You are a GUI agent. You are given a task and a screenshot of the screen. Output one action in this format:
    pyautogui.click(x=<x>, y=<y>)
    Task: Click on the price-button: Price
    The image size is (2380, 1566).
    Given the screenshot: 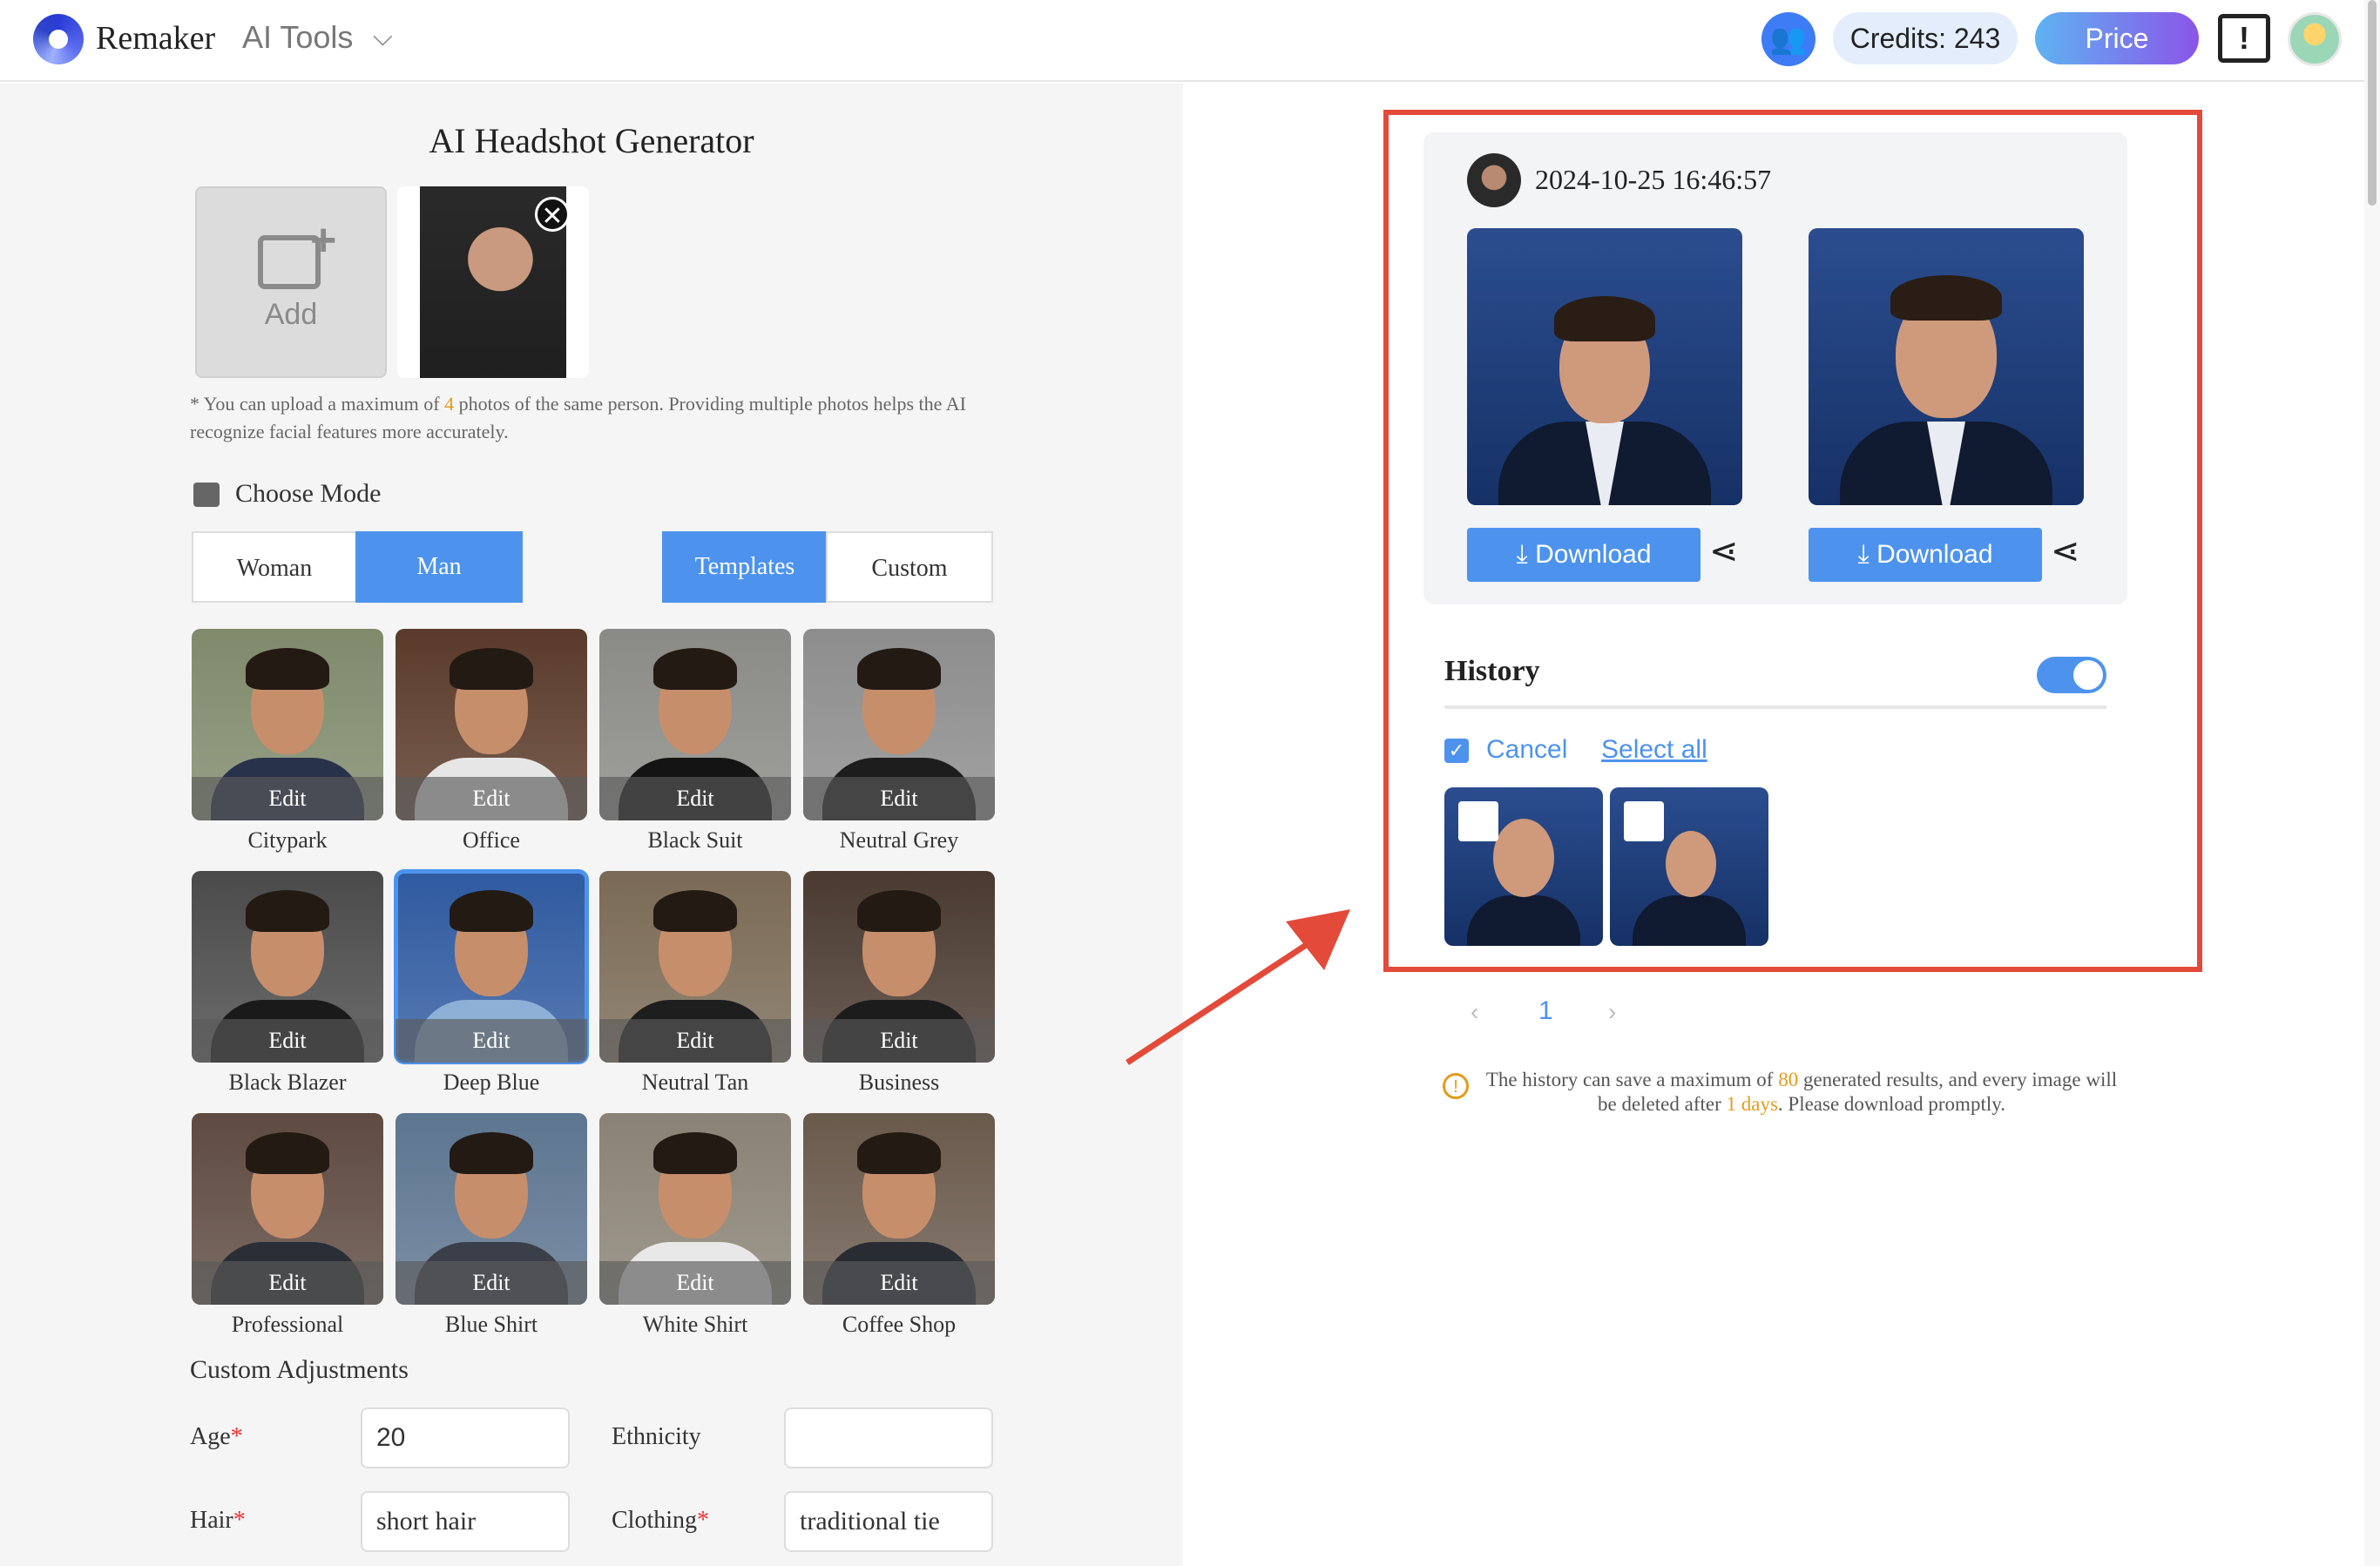 What is the action you would take?
    pyautogui.click(x=2117, y=38)
    